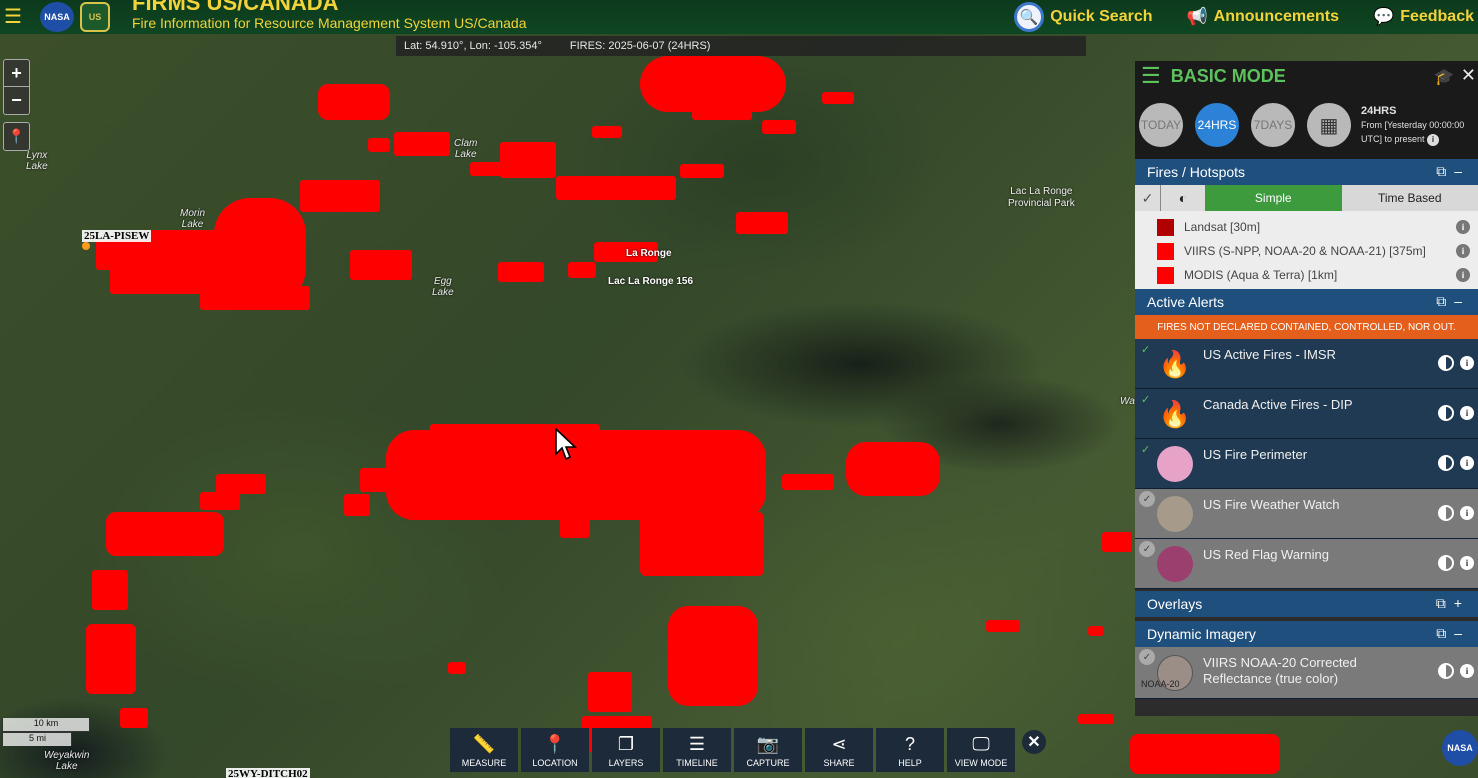 This screenshot has height=778, width=1478. What do you see at coordinates (1306, 514) in the screenshot?
I see `alert-row-us-fire-weather-watch: ✓ US Fire Weather Watch i` at bounding box center [1306, 514].